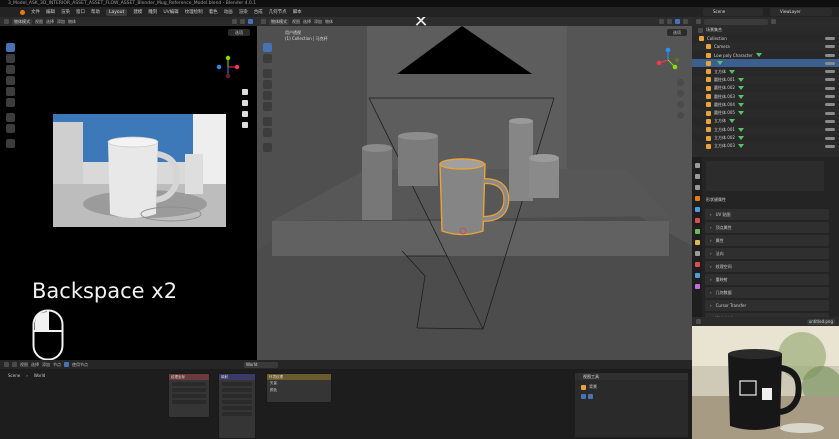 Image resolution: width=839 pixels, height=439 pixels. Describe the element at coordinates (95, 12) in the screenshot. I see `menu-help: 帮助` at that location.